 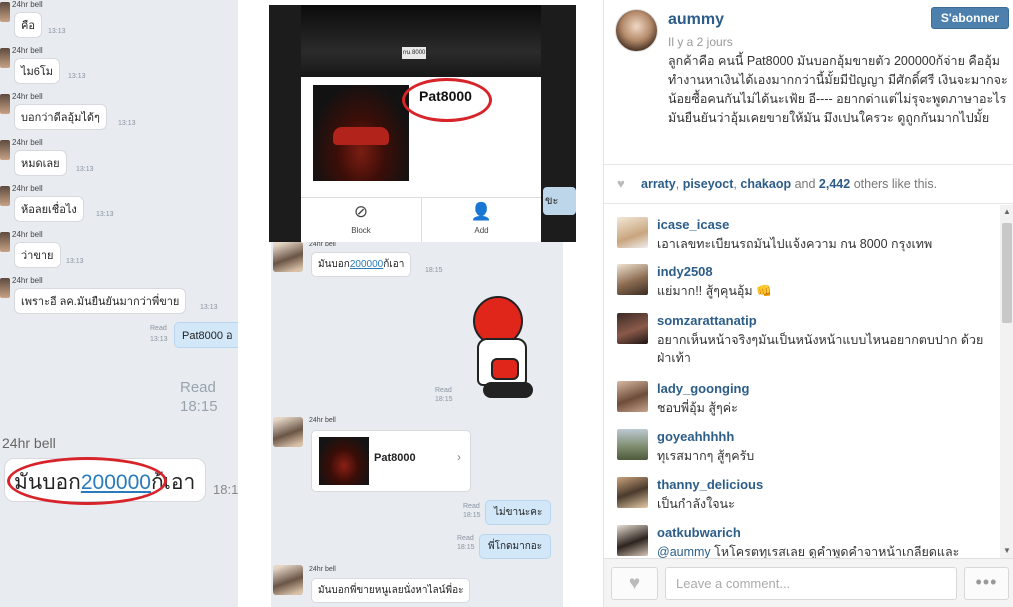 What do you see at coordinates (708, 184) in the screenshot?
I see `liker-link: piseyoct` at bounding box center [708, 184].